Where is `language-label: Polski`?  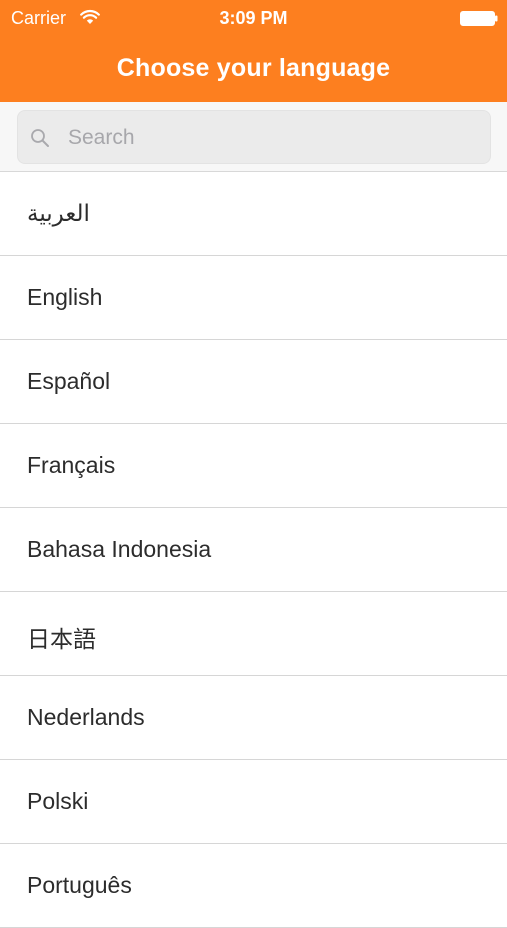
language-label: Polski is located at coordinates (58, 801).